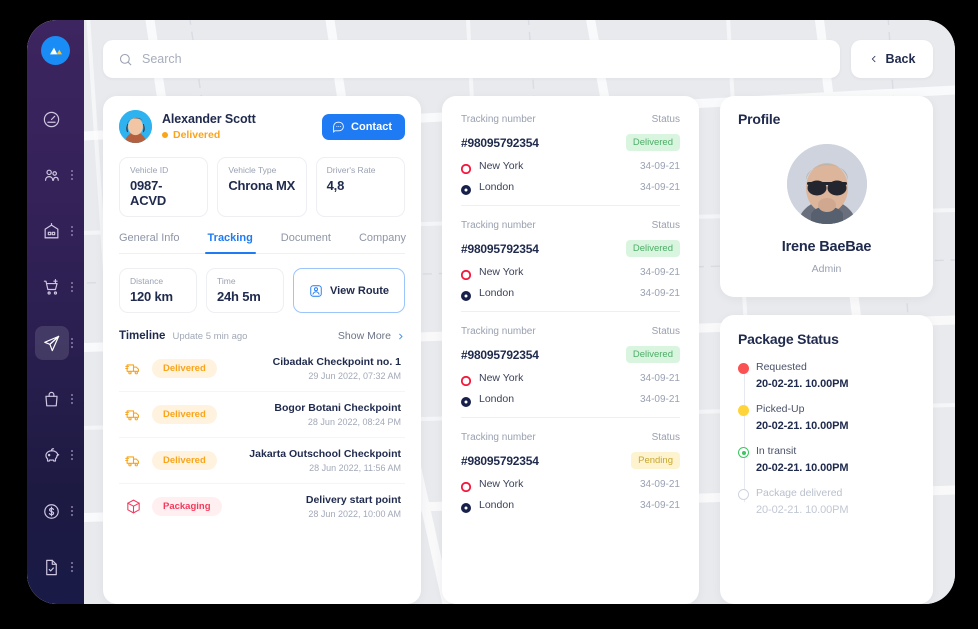  I want to click on timeline-header: Timeline Update 5 min ago Show More, so click(262, 336).